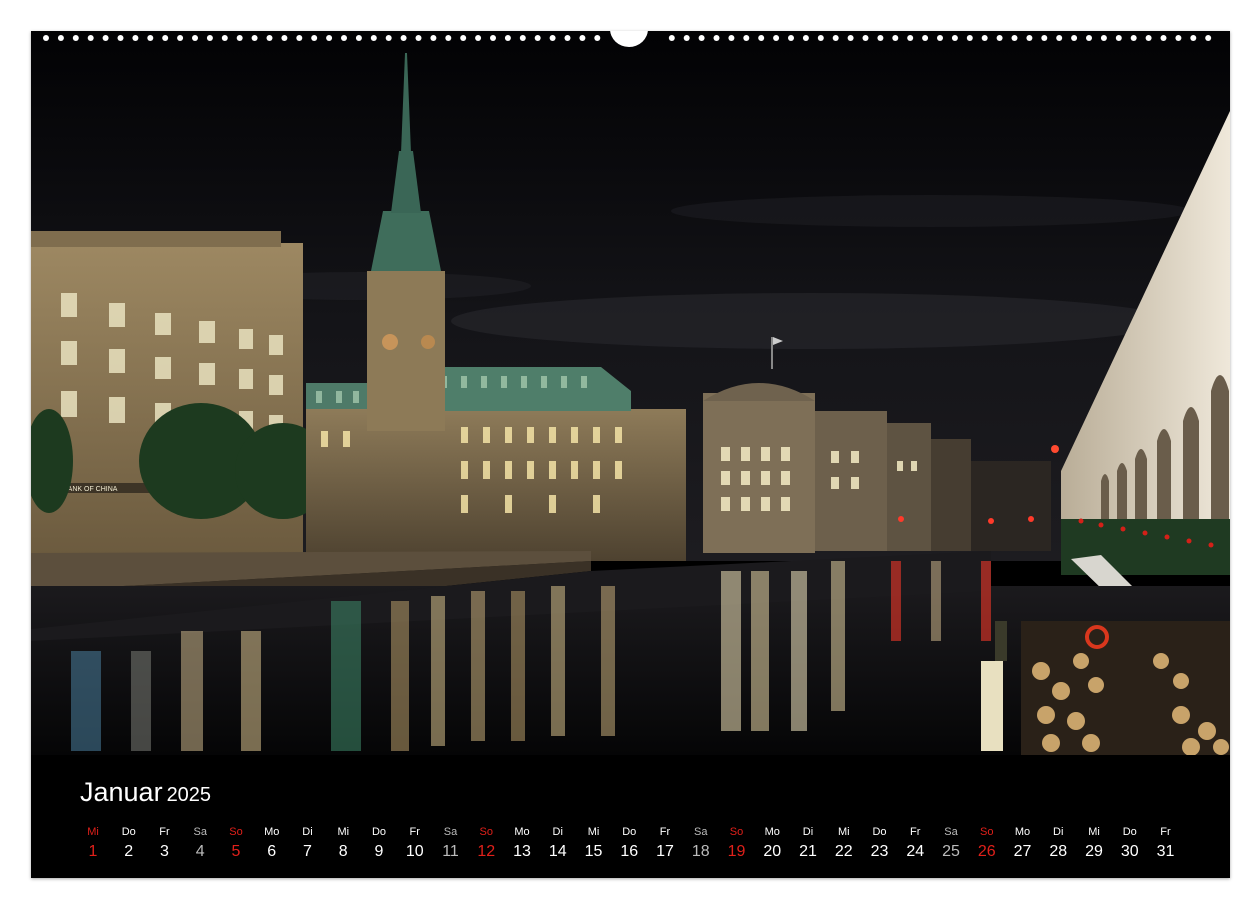 This screenshot has width=1260, height=908. What do you see at coordinates (1022, 851) in the screenshot?
I see `day-number: 27` at bounding box center [1022, 851].